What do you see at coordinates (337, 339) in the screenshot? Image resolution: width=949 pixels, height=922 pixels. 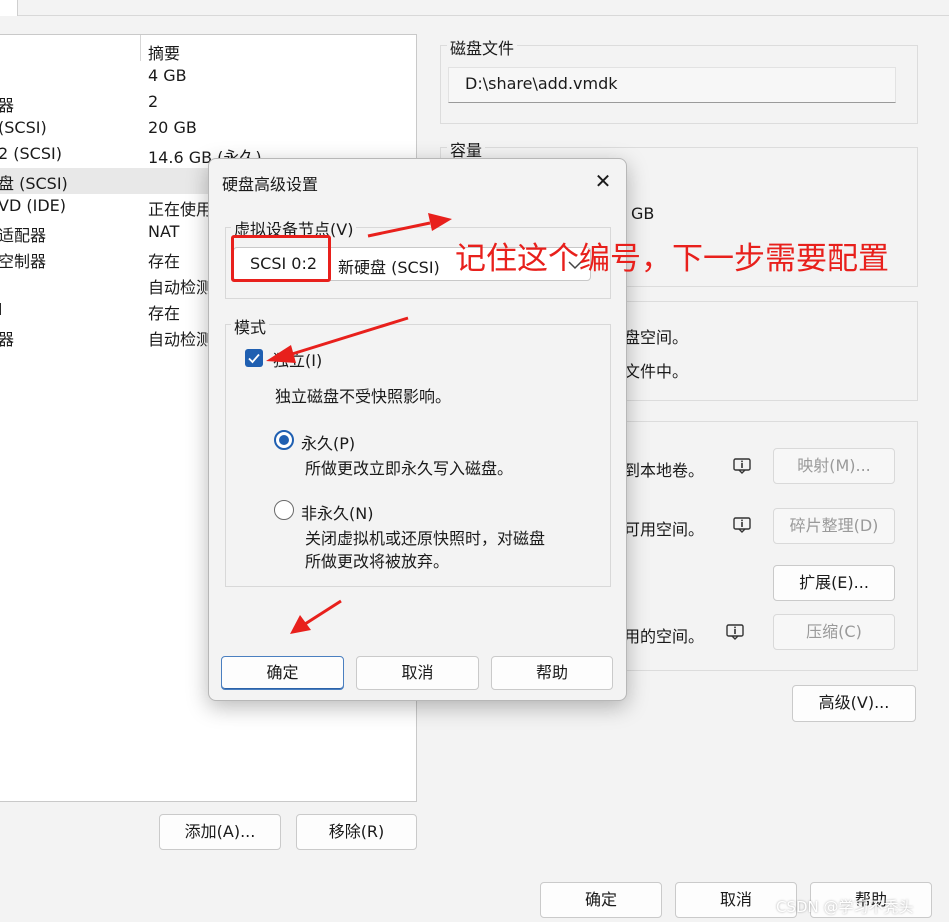 I see `arrow-to-independent-checkbox` at bounding box center [337, 339].